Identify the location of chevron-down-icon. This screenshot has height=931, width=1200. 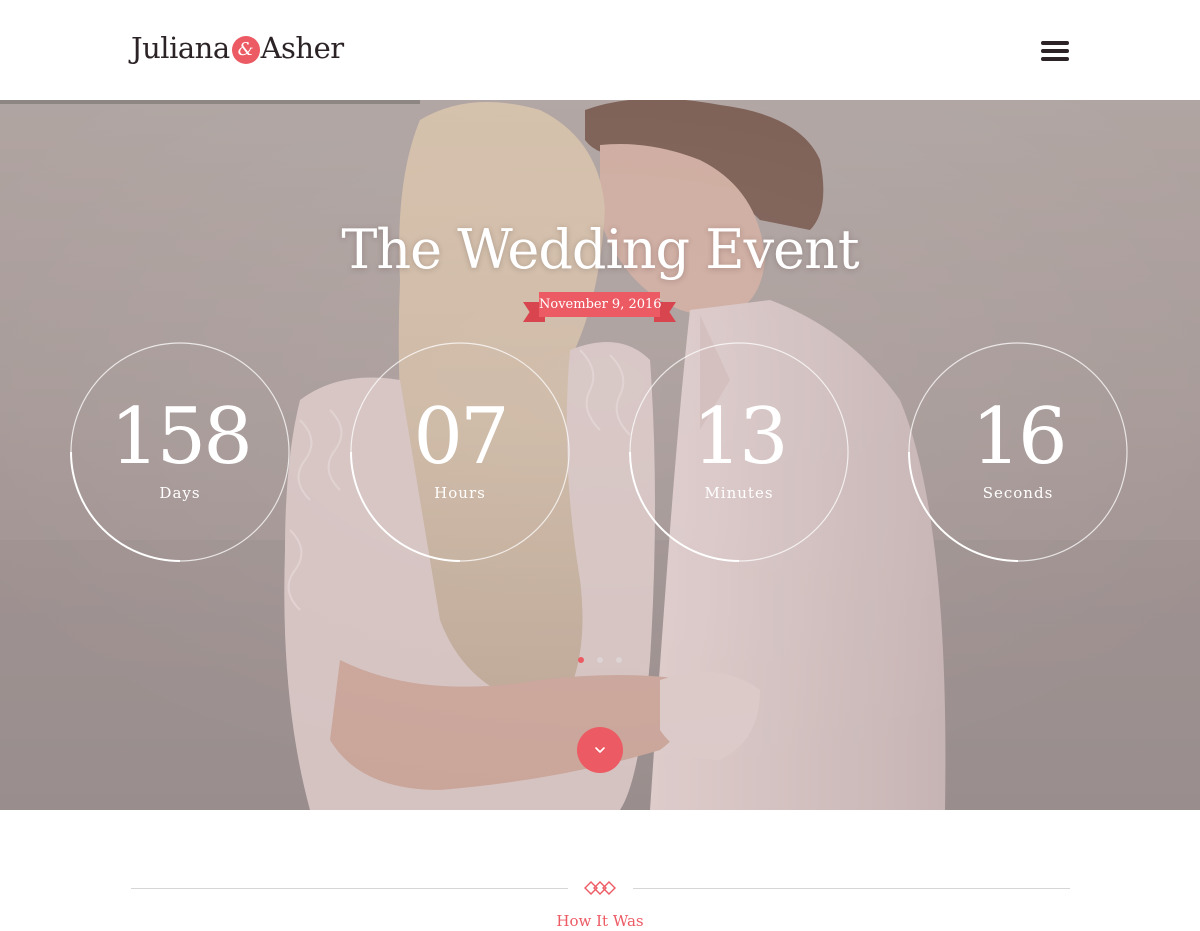
(600, 750).